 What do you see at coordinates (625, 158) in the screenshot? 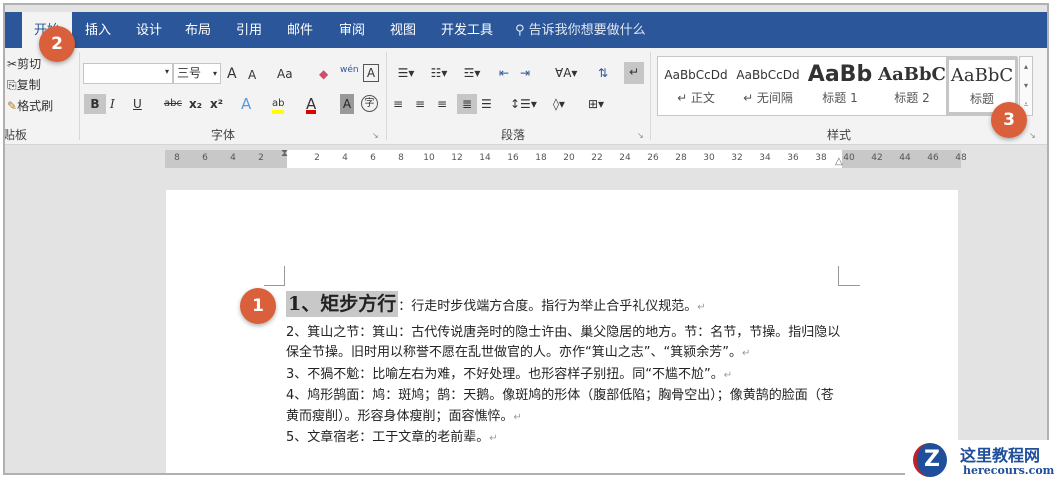
I see `ruler-tick: 24` at bounding box center [625, 158].